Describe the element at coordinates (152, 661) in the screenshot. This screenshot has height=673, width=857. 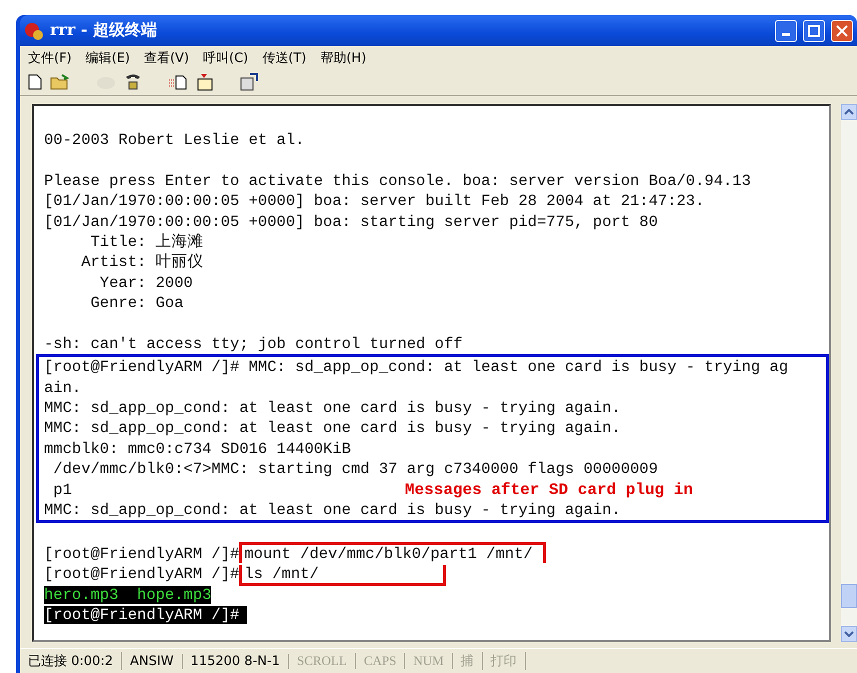
I see `status-field: ANSIW` at that location.